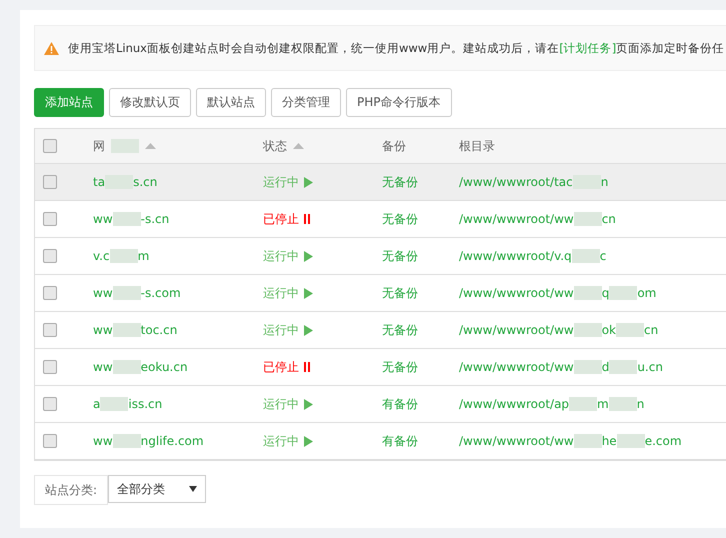  Describe the element at coordinates (380, 181) in the screenshot. I see `table-row: ta s.cn 运行中 无备份 /www/wwwroot/tac n` at that location.